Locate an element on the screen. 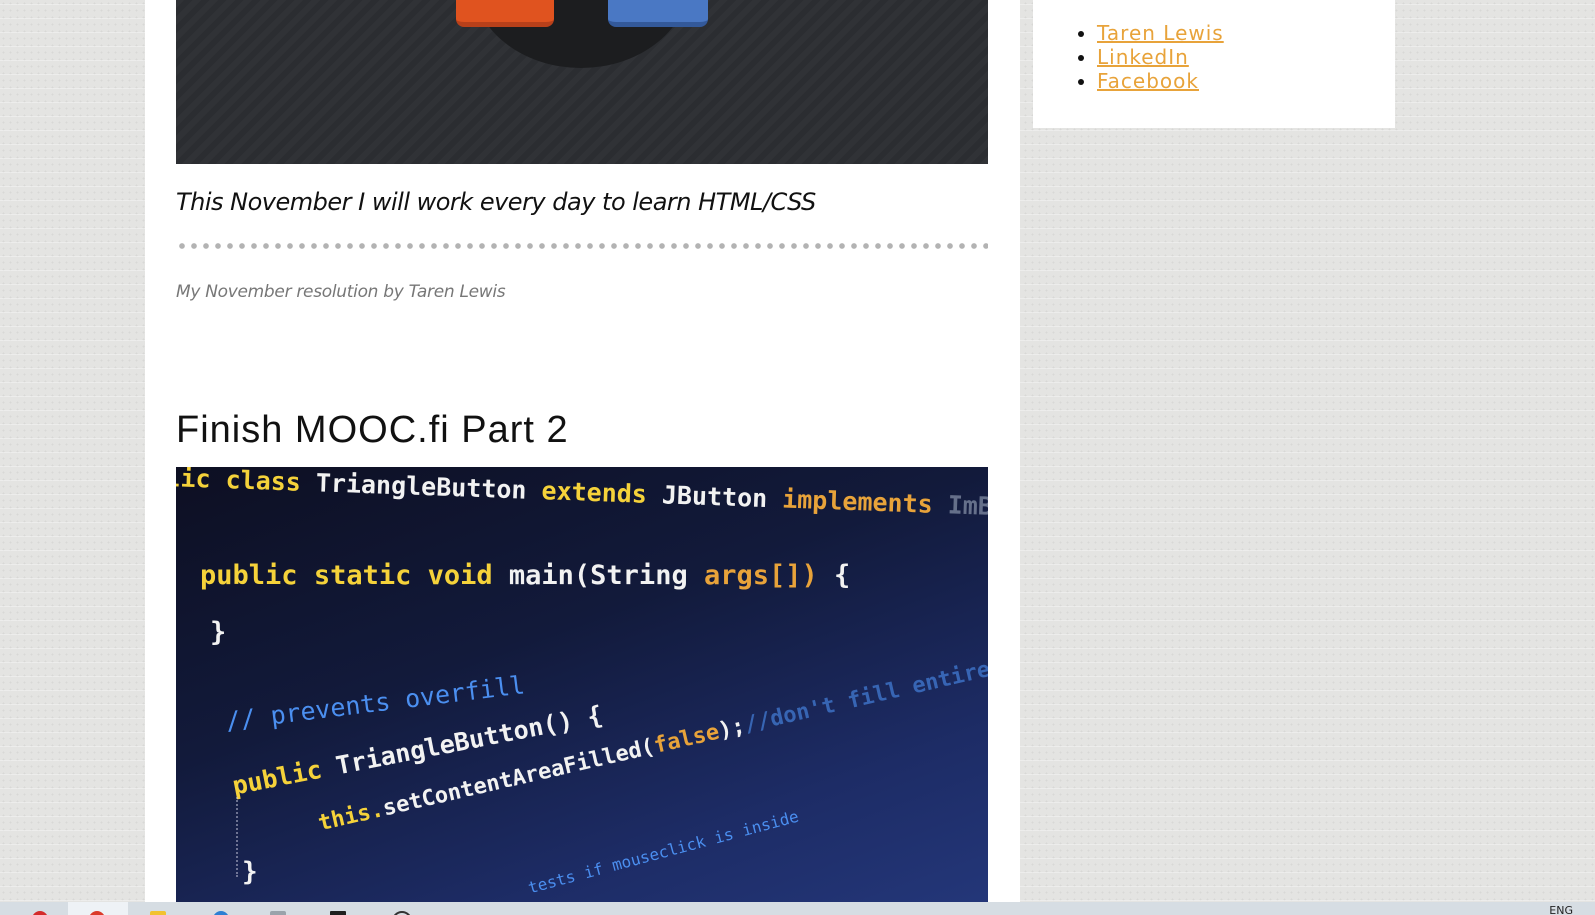 This screenshot has width=1595, height=915. linkedin-link: LinkedIn is located at coordinates (1143, 57).